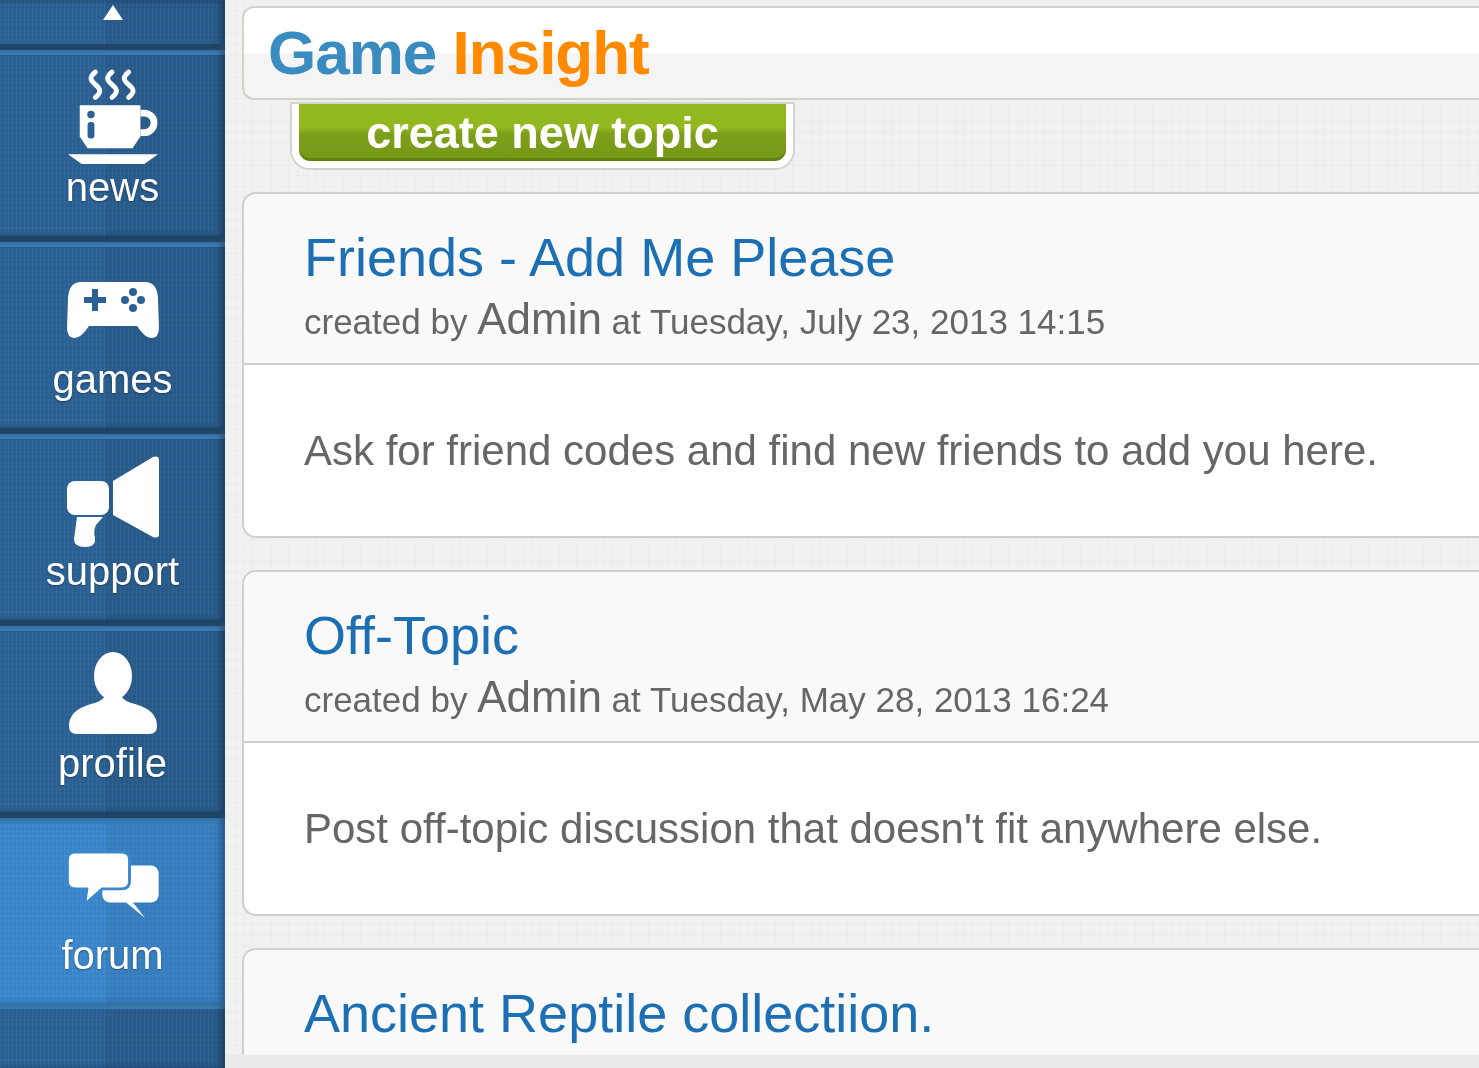  I want to click on sidebar-item: forum, so click(112, 908).